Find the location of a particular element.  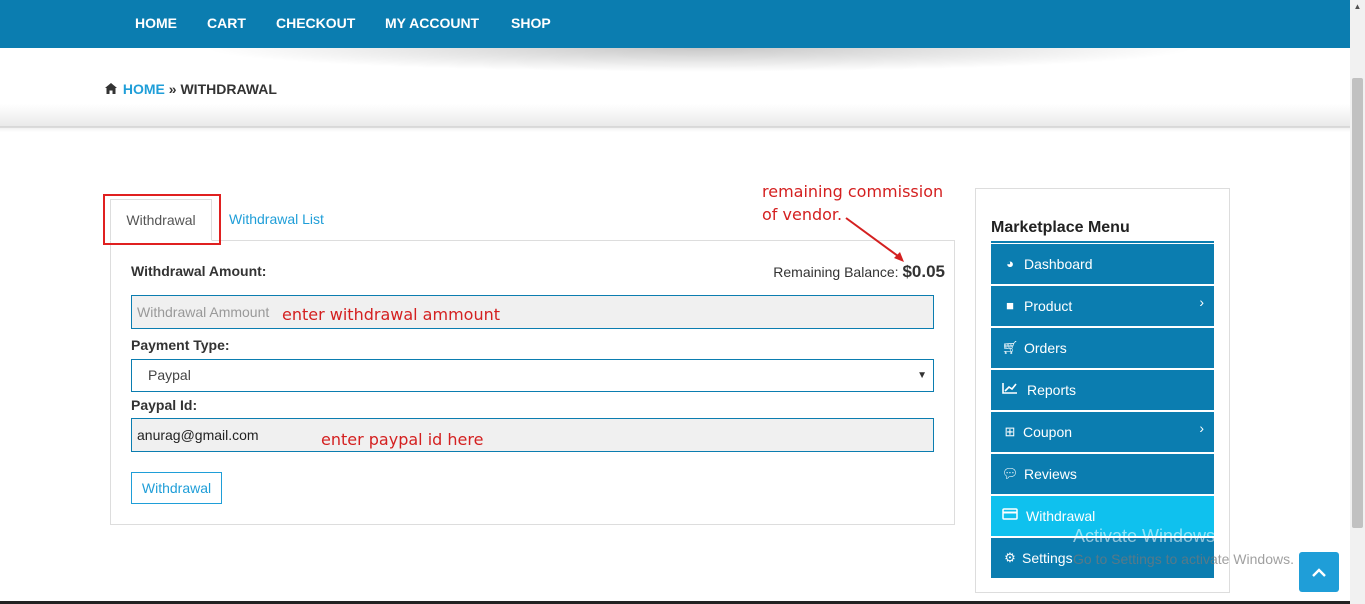

chevron-up-icon is located at coordinates (1319, 572).